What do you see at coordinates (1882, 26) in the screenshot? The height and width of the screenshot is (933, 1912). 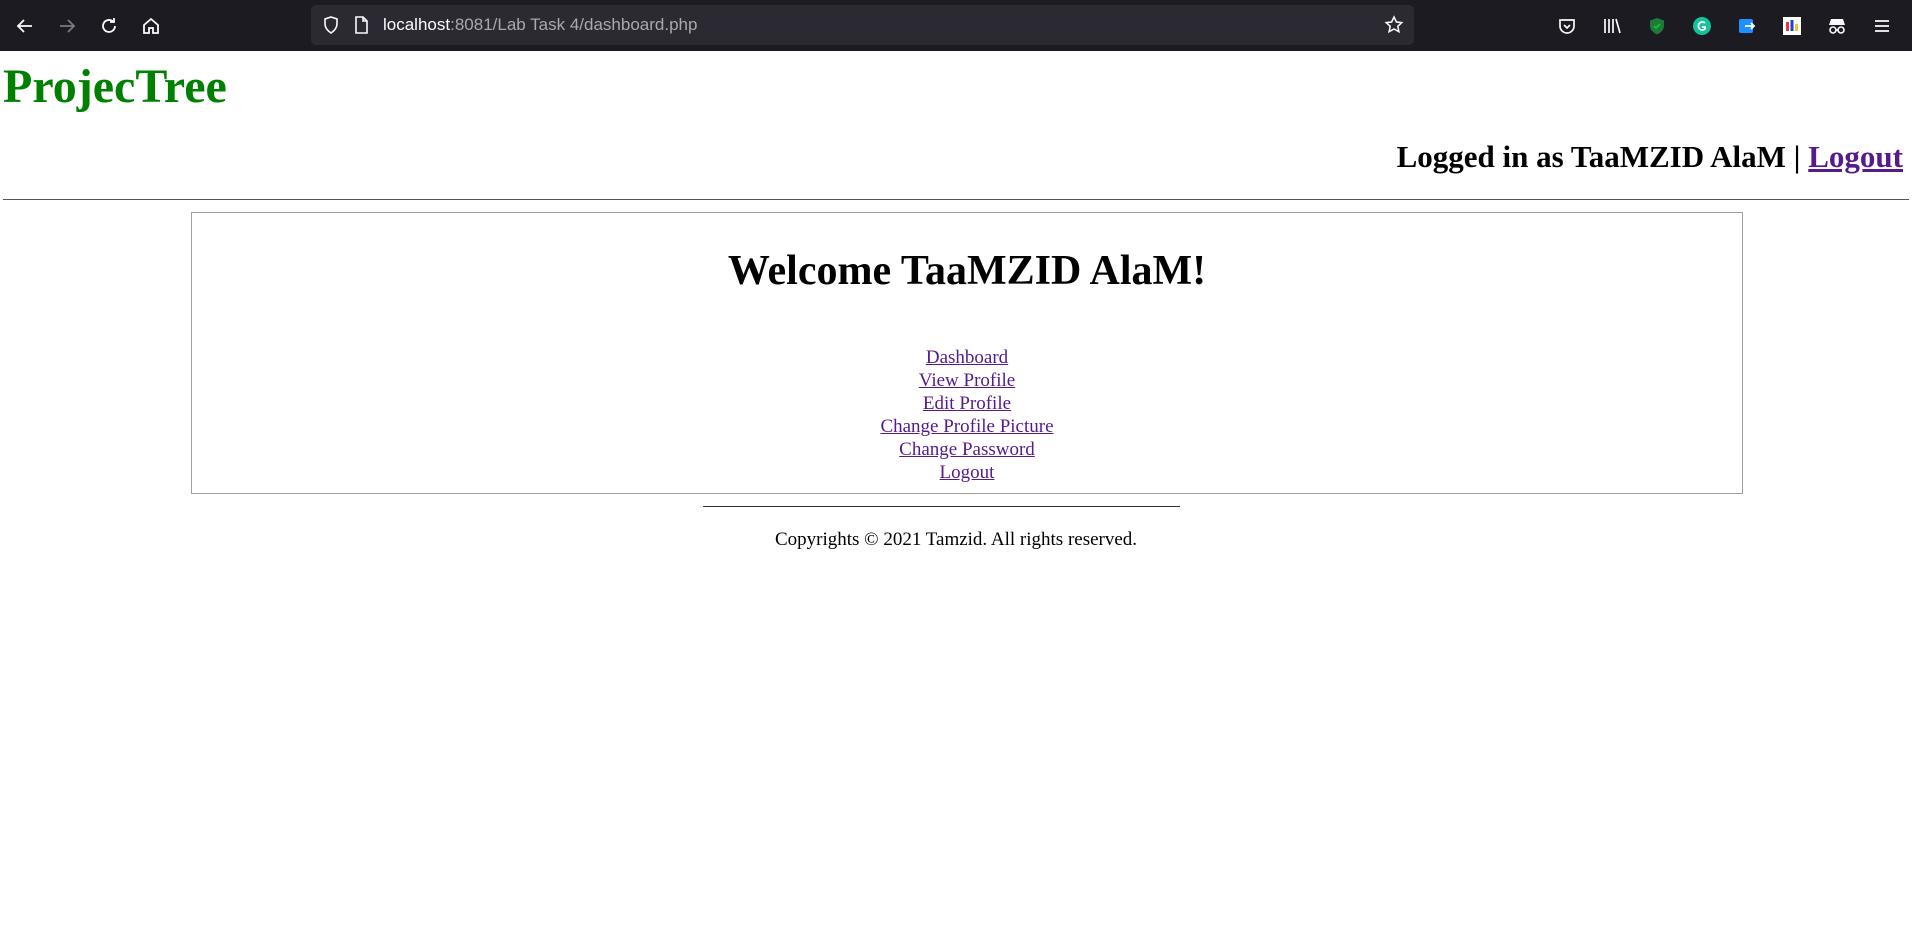 I see `hamburger-menu-icon` at bounding box center [1882, 26].